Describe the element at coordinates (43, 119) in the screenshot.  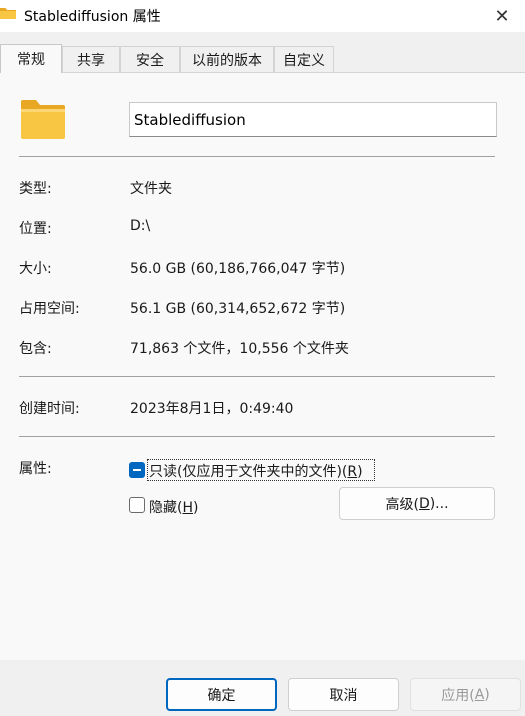
I see `large-folder-icon` at that location.